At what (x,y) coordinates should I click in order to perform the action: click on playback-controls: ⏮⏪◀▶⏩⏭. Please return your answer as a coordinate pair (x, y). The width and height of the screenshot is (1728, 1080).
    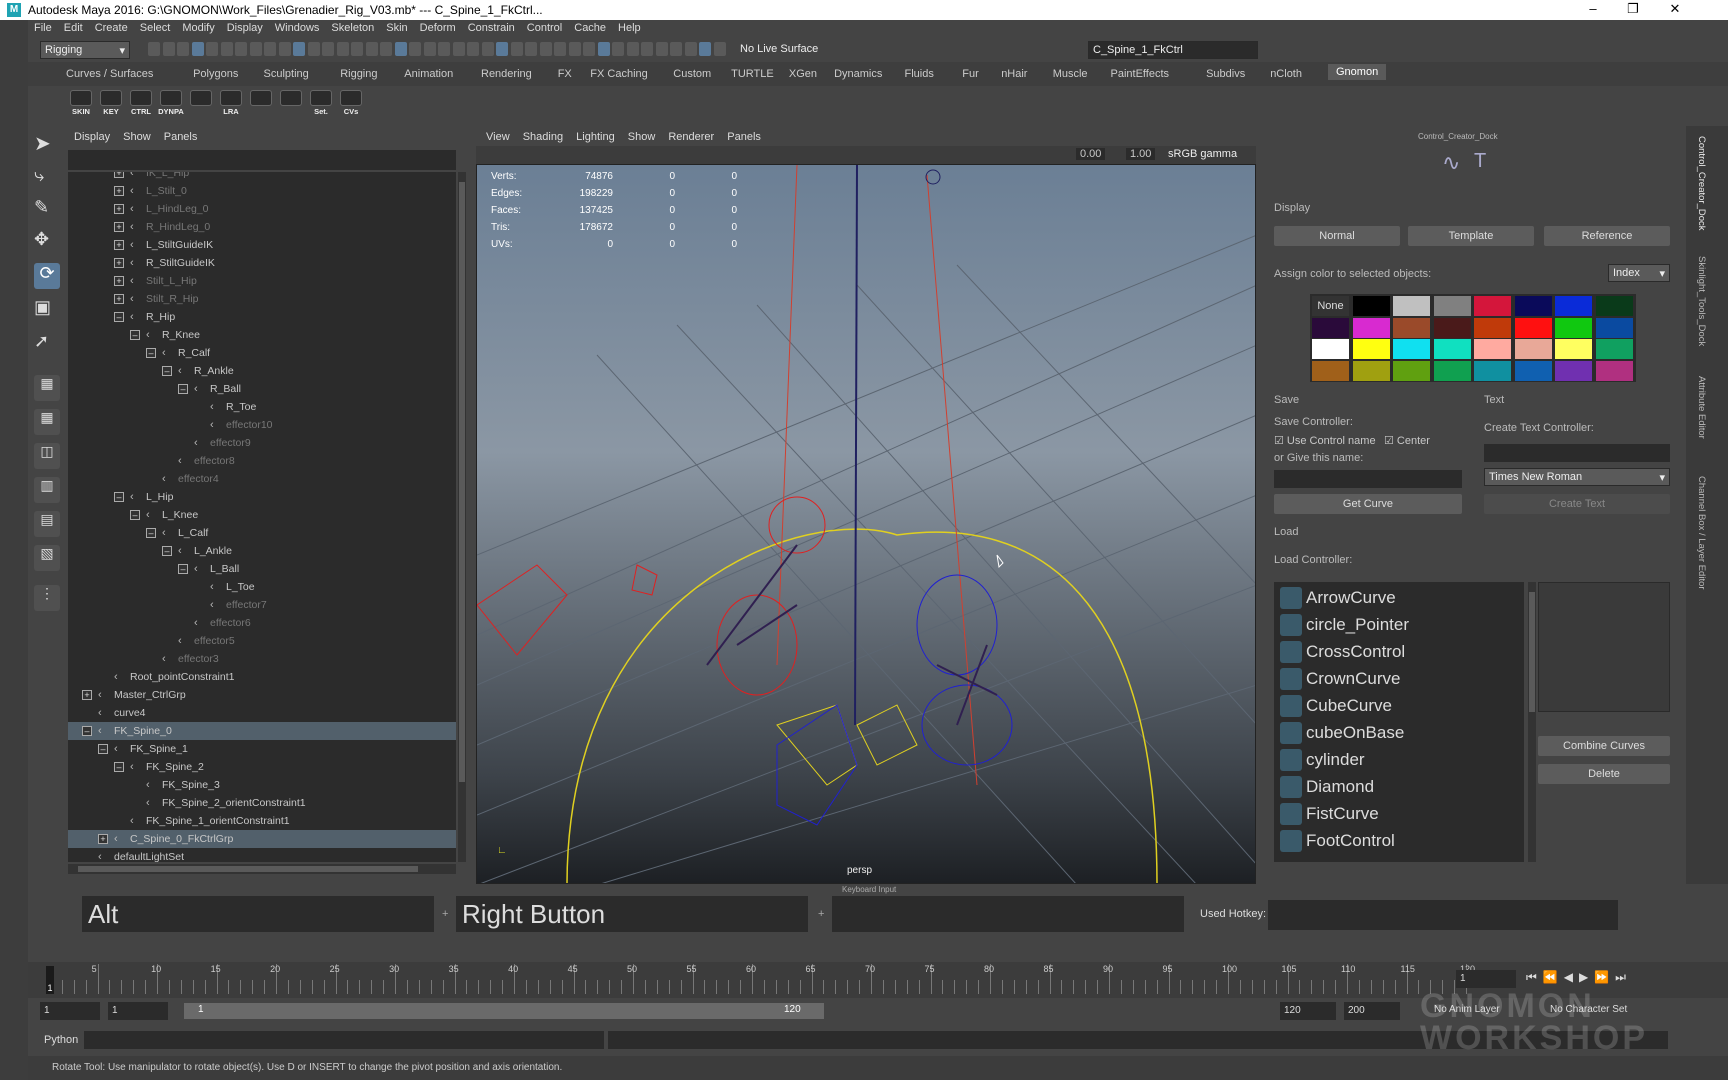
    Looking at the image, I should click on (1579, 977).